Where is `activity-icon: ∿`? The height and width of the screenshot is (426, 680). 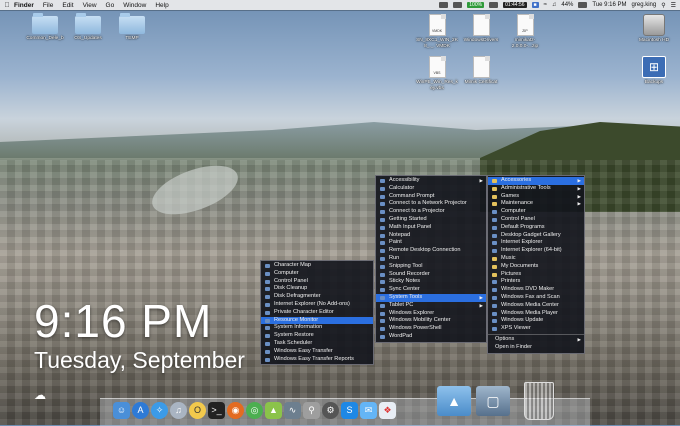 activity-icon: ∿ is located at coordinates (292, 410).